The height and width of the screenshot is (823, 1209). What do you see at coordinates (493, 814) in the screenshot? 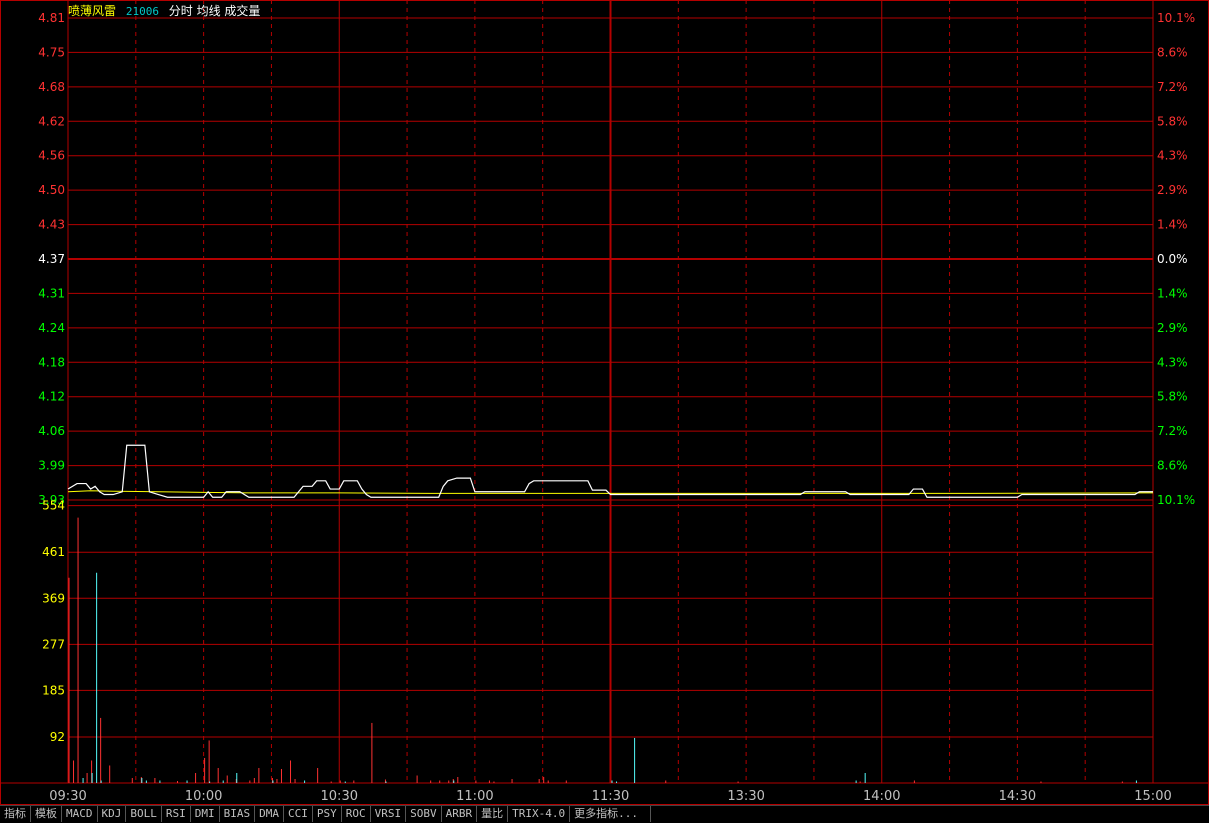
I see `tab-15: 量比` at bounding box center [493, 814].